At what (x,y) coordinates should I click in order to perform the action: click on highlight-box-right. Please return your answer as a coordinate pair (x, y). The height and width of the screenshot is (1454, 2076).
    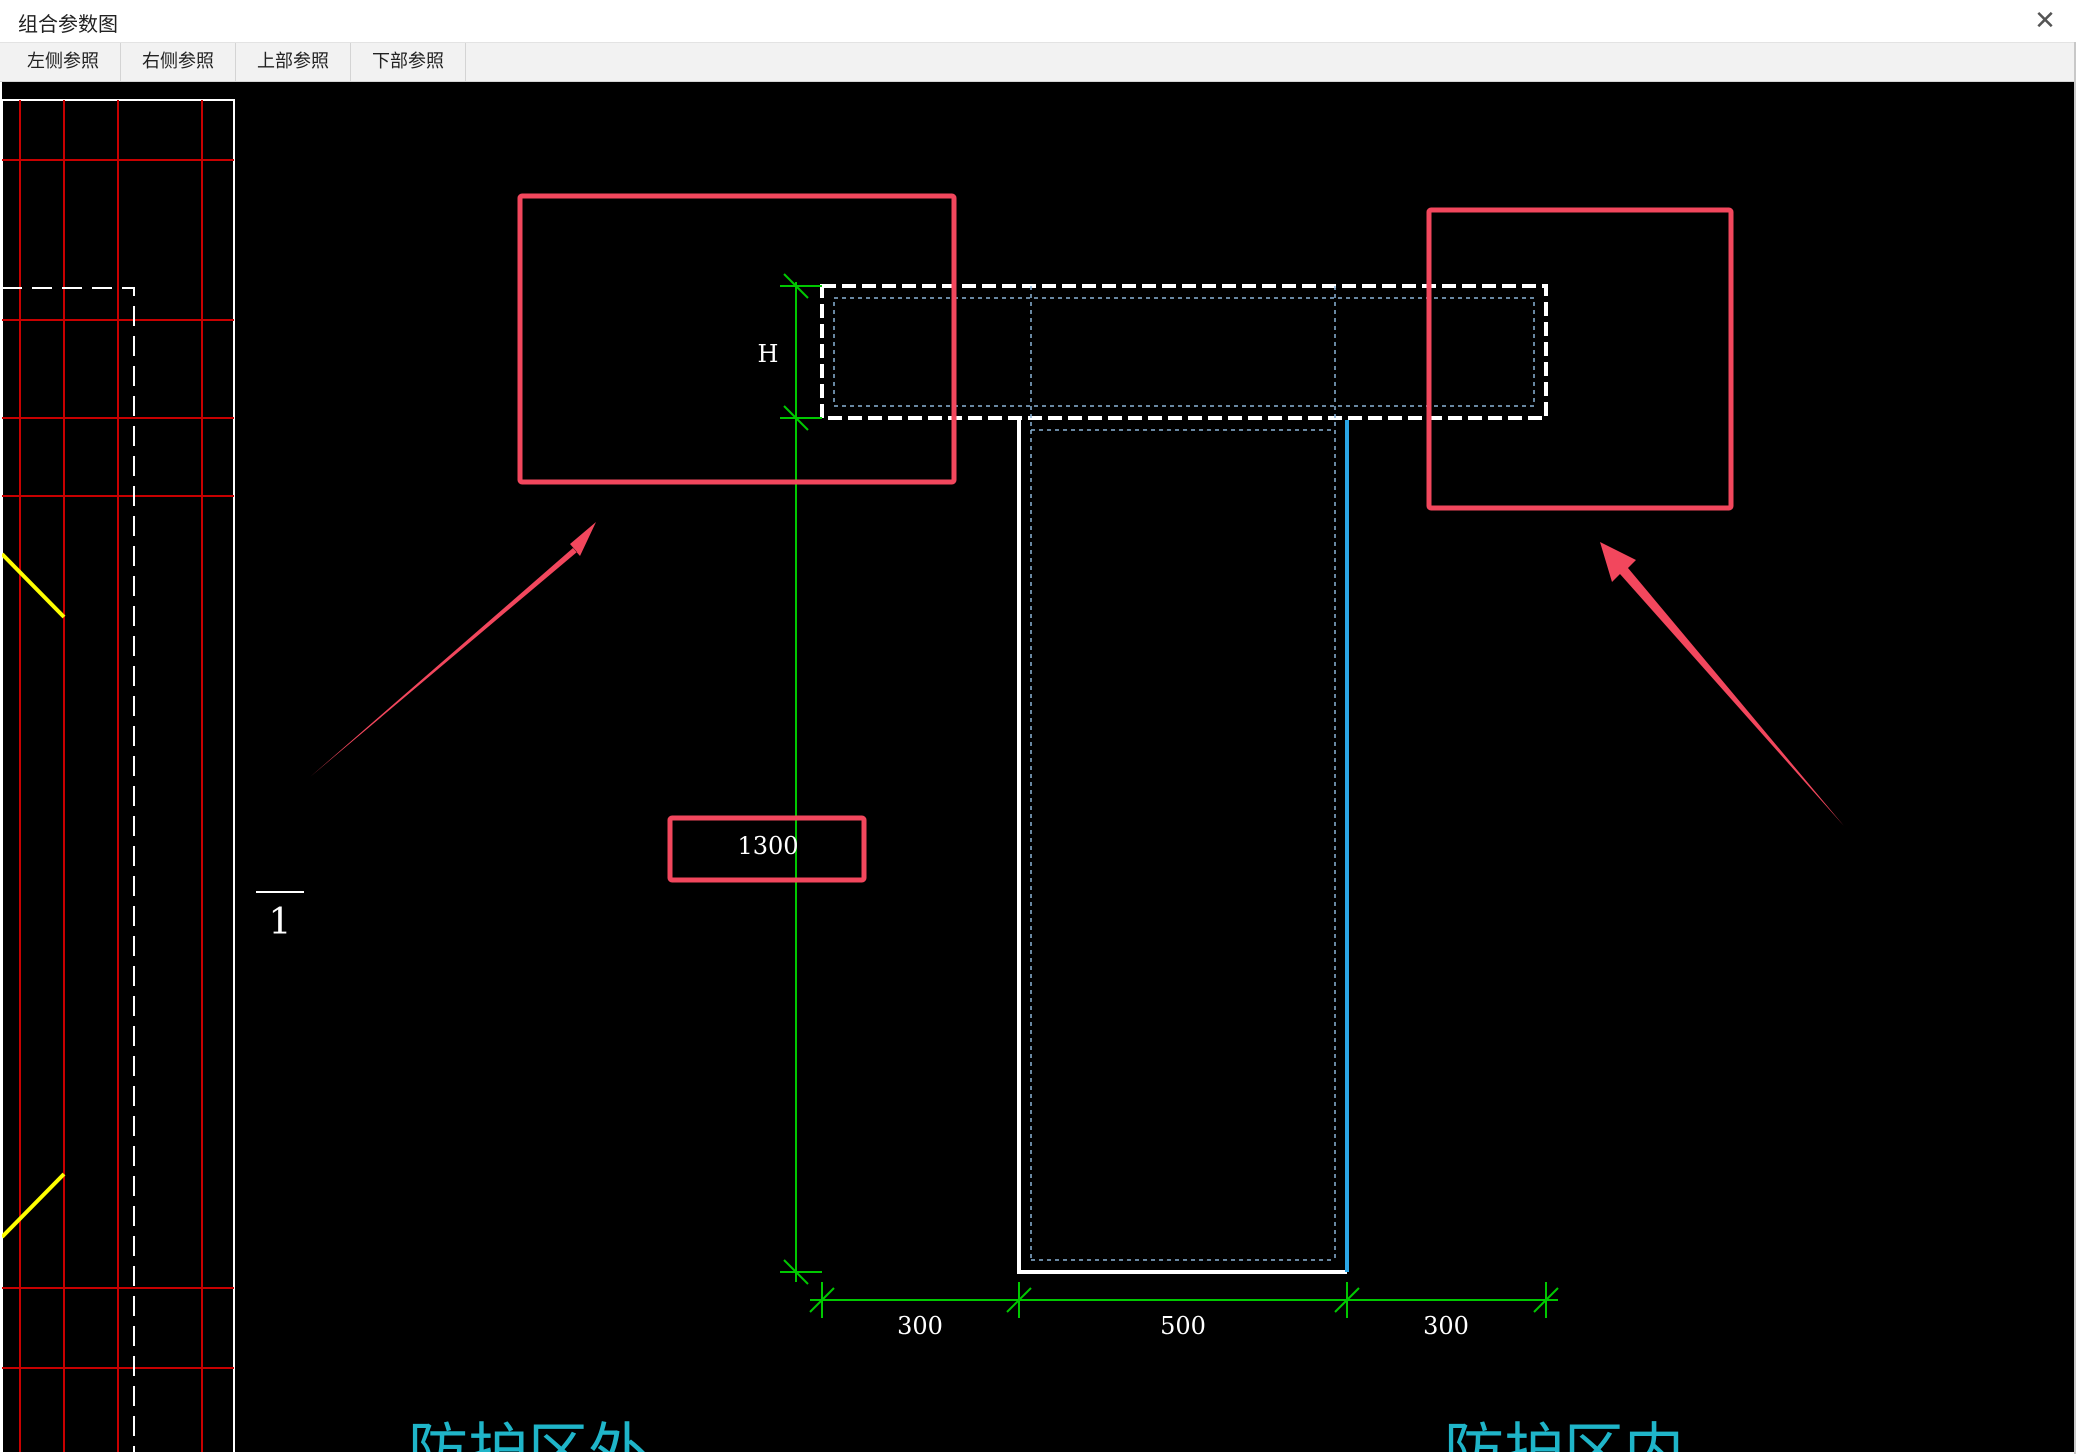
    Looking at the image, I should click on (1580, 359).